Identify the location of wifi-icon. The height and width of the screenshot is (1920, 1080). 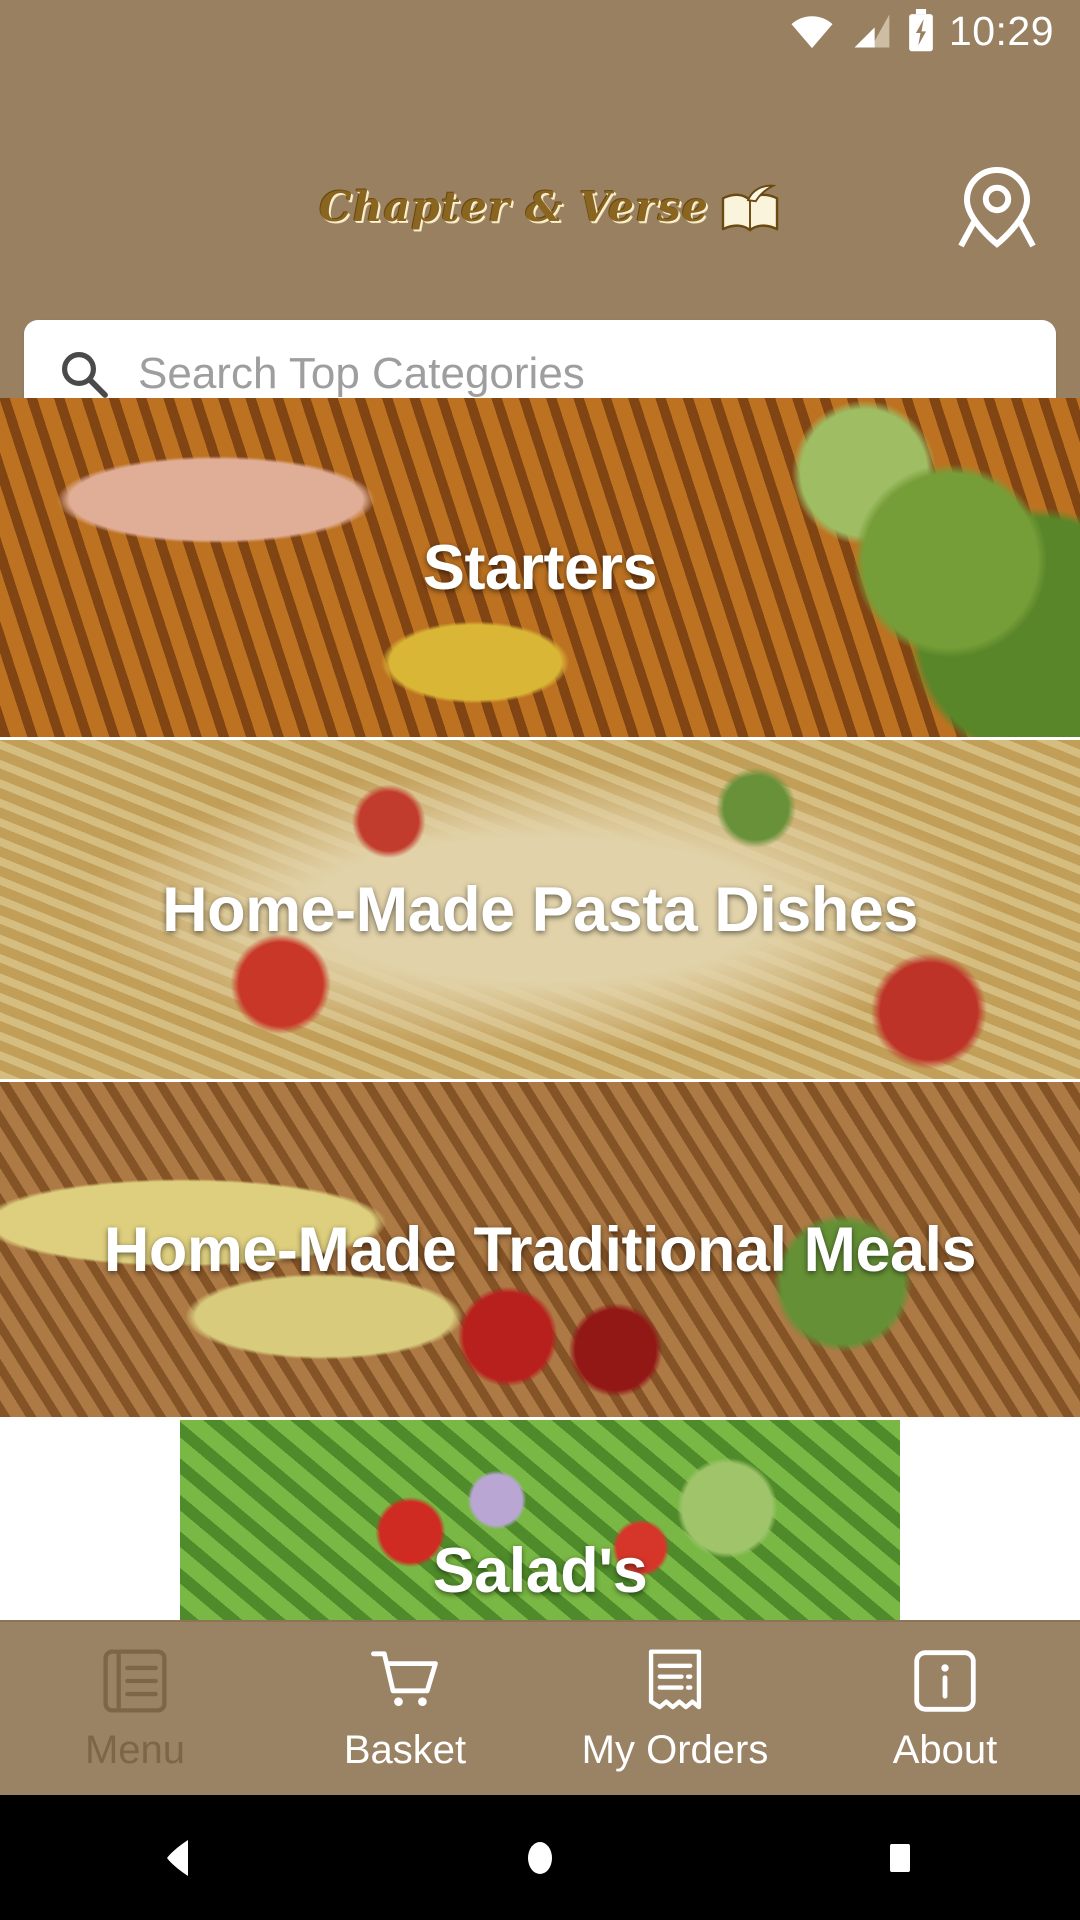
(812, 32).